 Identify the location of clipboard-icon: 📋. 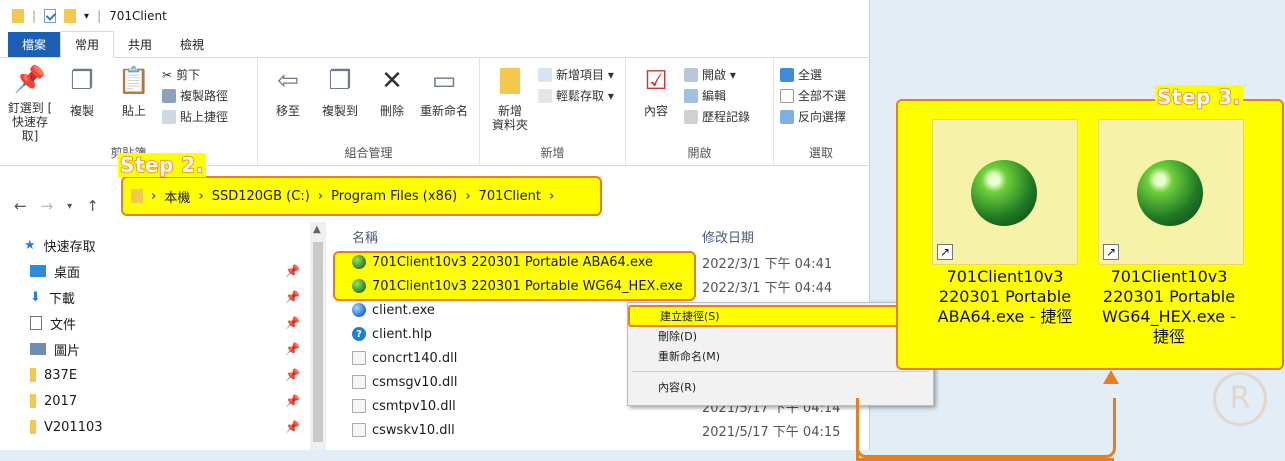
(134, 81).